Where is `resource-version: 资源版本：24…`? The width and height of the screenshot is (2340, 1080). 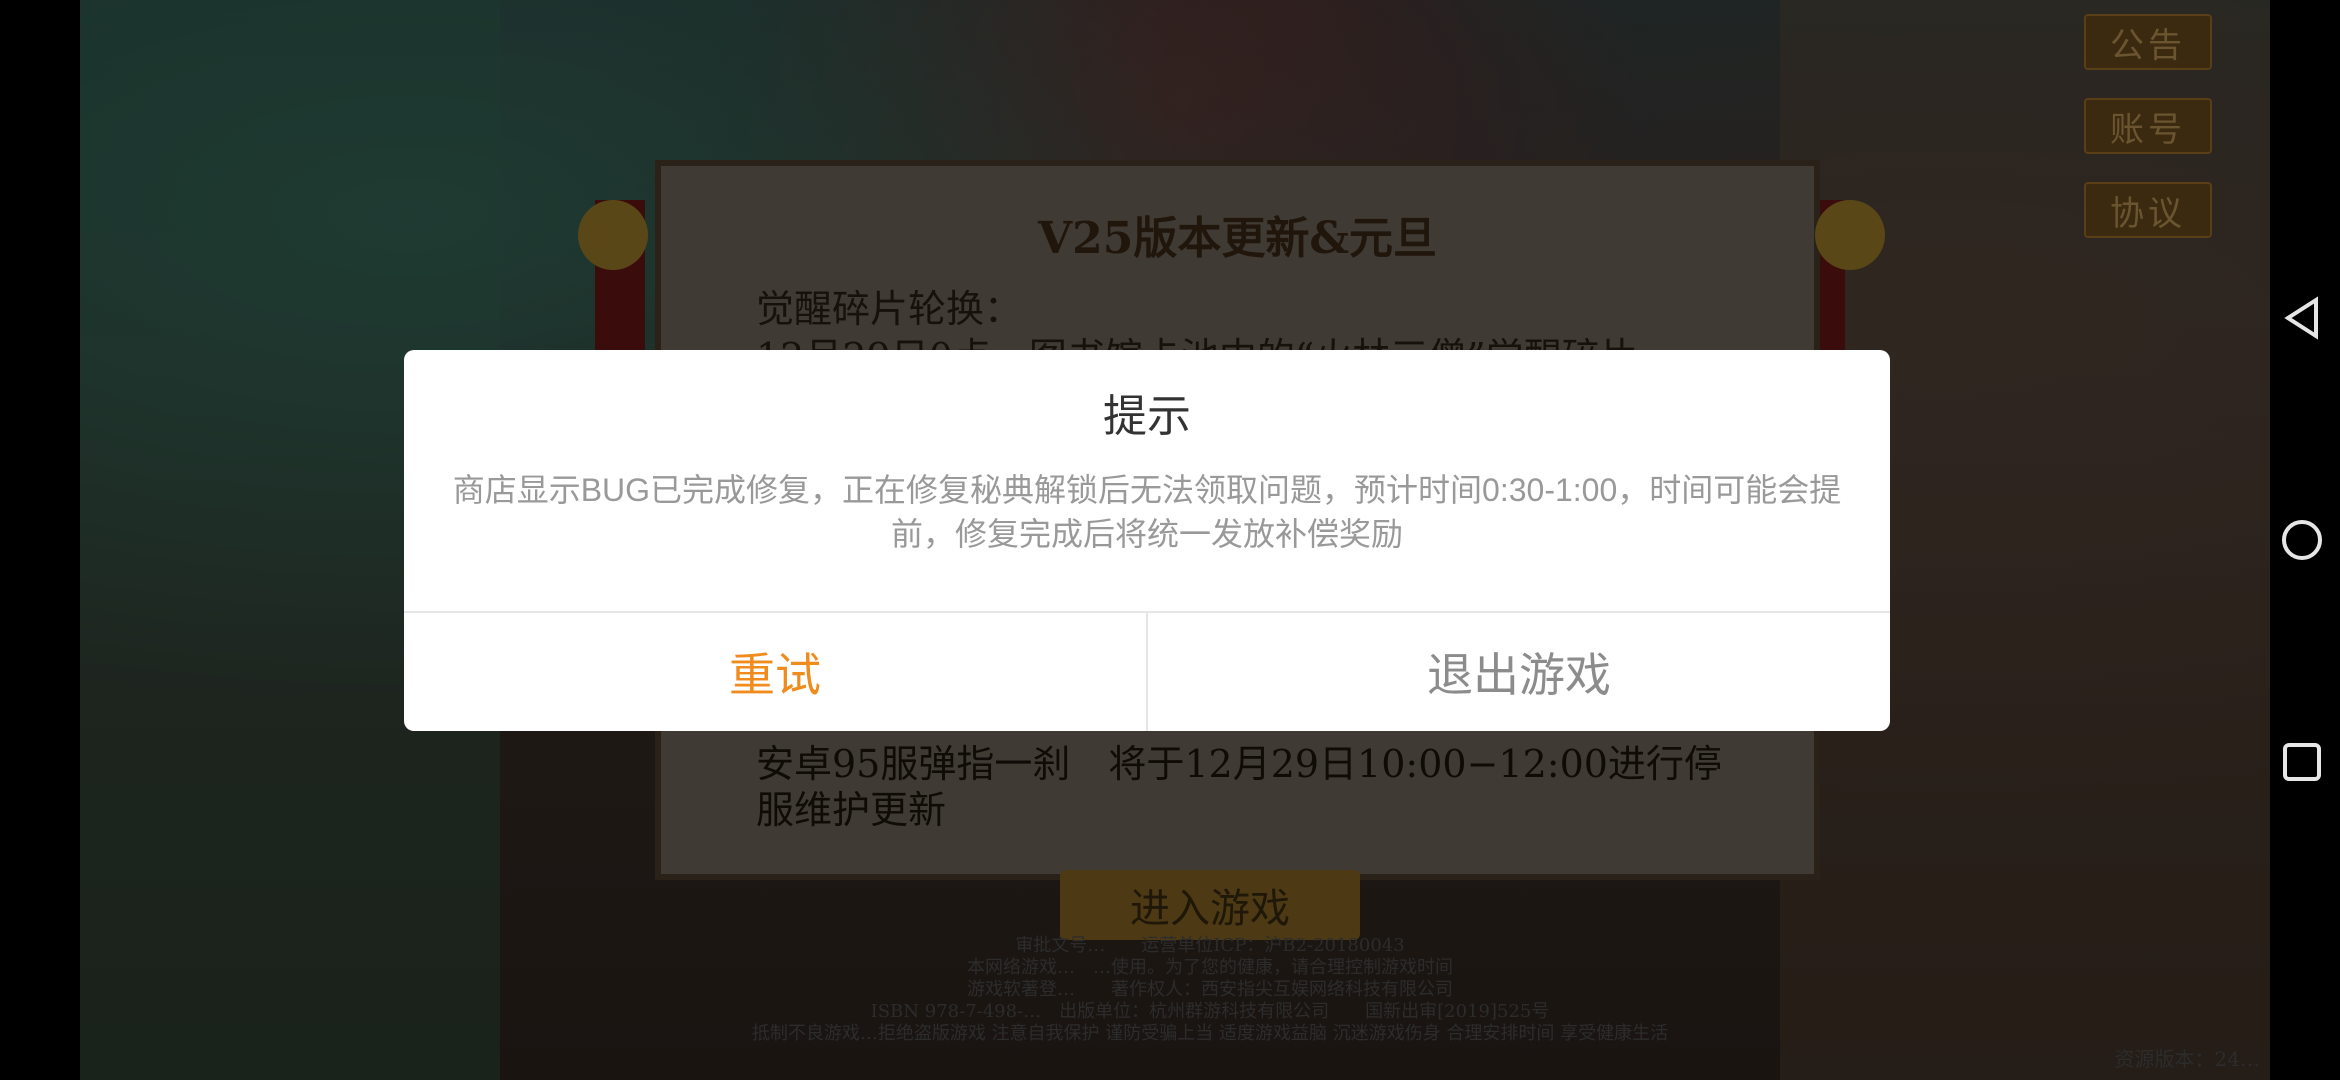
resource-version: 资源版本：24… is located at coordinates (2187, 1059).